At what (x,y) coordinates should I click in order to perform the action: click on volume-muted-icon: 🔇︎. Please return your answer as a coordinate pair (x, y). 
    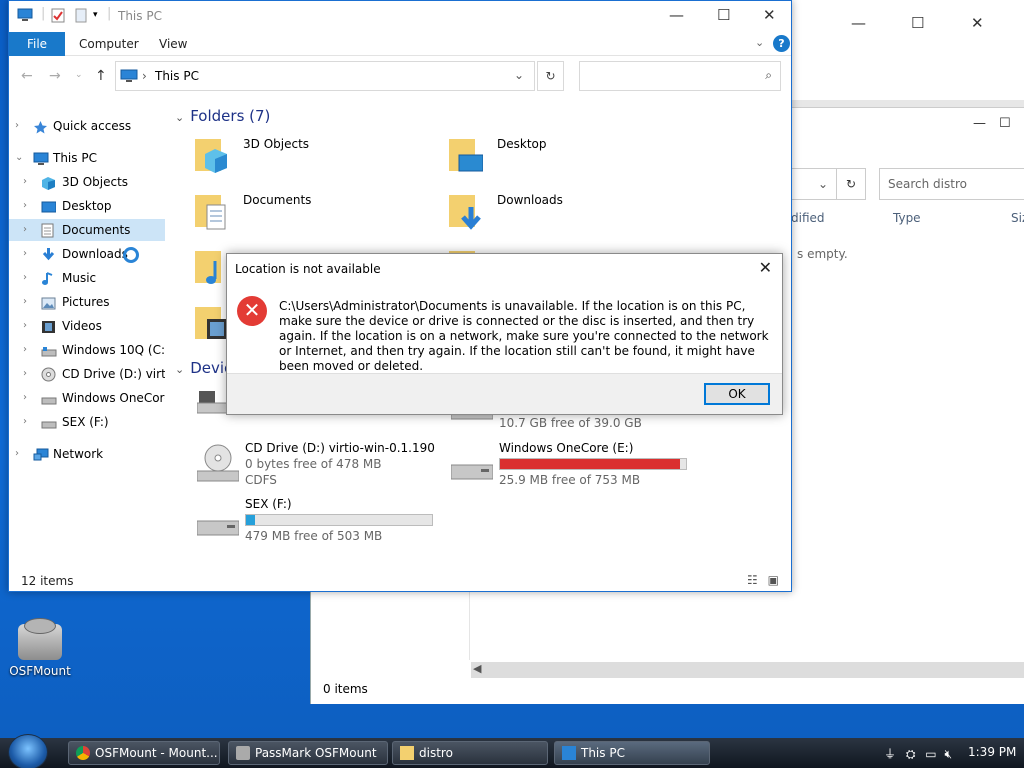
    Looking at the image, I should click on (948, 754).